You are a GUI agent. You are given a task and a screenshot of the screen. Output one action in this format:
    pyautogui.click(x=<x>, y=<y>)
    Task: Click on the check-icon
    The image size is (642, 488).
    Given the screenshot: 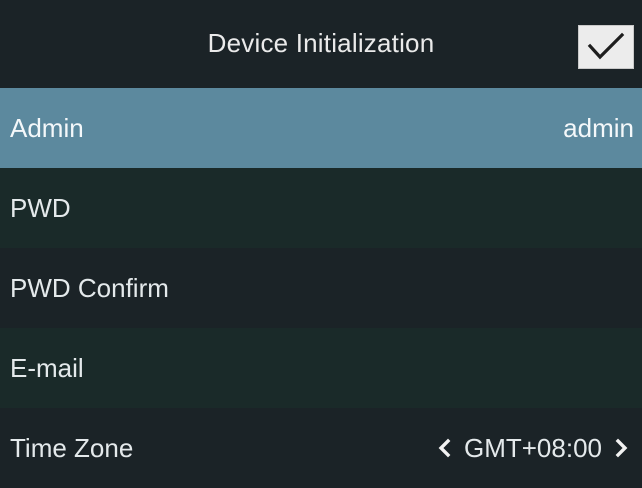 What is the action you would take?
    pyautogui.click(x=606, y=46)
    